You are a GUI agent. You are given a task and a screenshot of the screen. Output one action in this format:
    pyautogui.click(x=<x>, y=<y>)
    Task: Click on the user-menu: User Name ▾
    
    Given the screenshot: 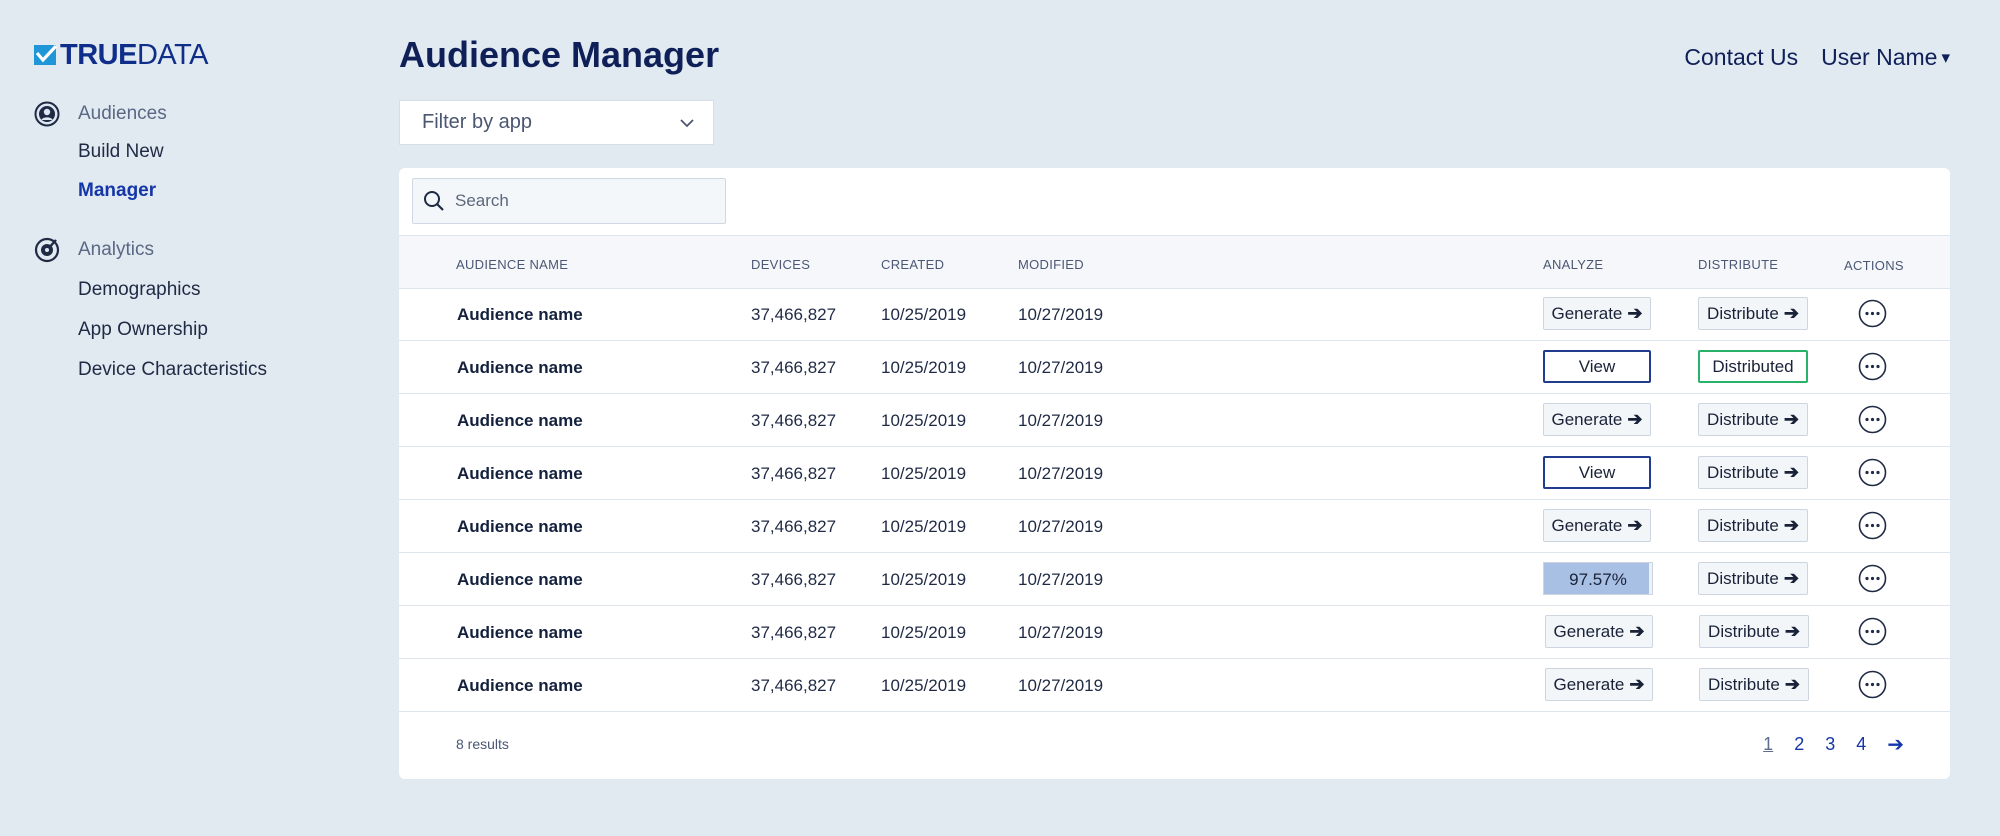 What is the action you would take?
    pyautogui.click(x=1885, y=57)
    